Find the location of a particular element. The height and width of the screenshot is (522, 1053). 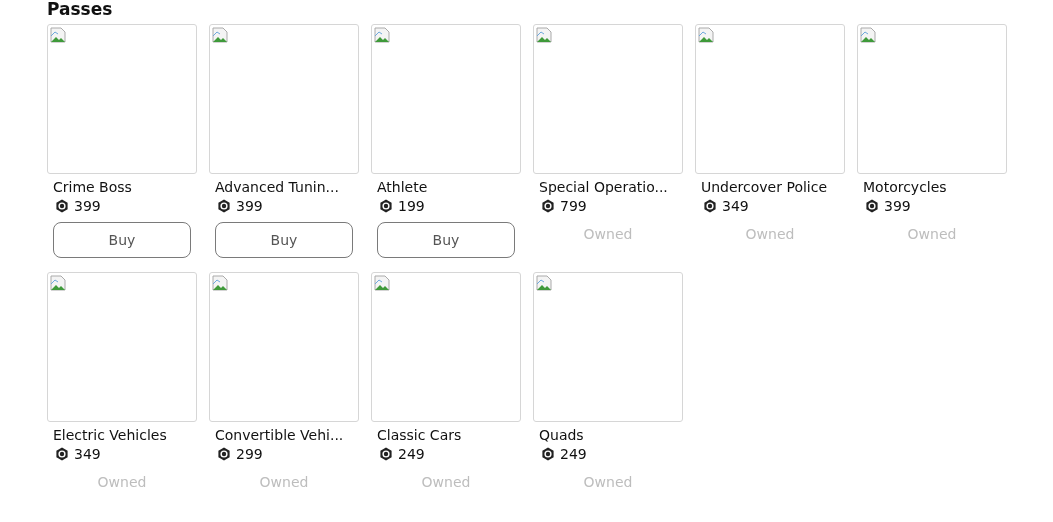

pass-name: Athlete is located at coordinates (403, 187).